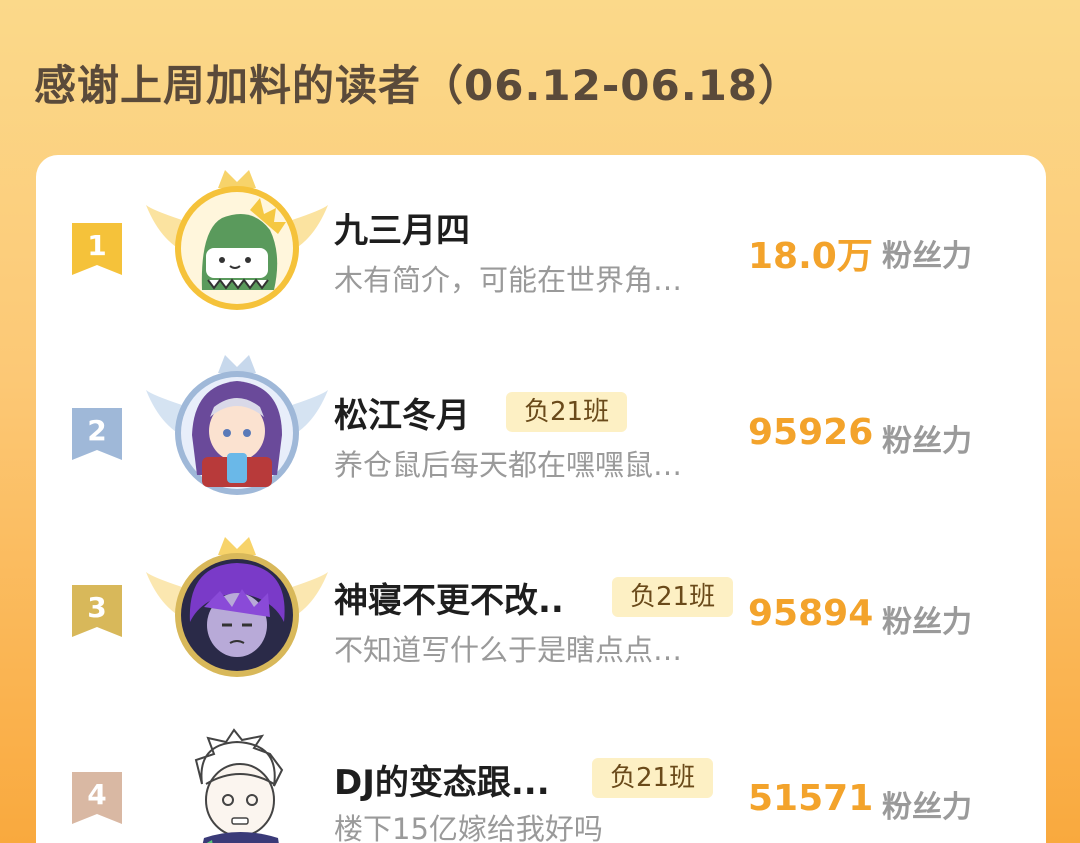  I want to click on rank-ribbon-silver-icon: 2, so click(97, 434).